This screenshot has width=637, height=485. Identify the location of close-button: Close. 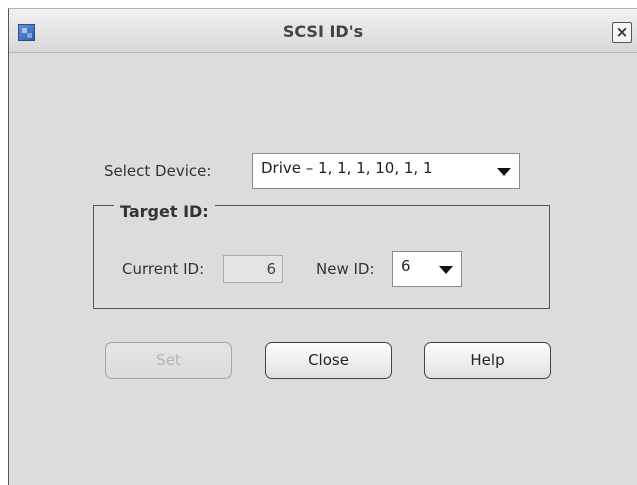
(328, 360).